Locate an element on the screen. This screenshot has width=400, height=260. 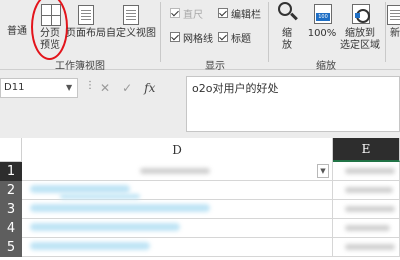
insert-function-icon: fx is located at coordinates (149, 88).